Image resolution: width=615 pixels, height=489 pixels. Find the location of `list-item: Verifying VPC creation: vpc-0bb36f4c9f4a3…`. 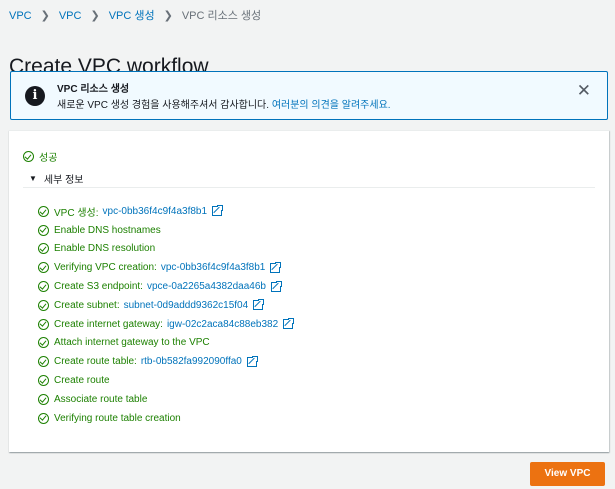

list-item: Verifying VPC creation: vpc-0bb36f4c9f4a3… is located at coordinates (165, 267).